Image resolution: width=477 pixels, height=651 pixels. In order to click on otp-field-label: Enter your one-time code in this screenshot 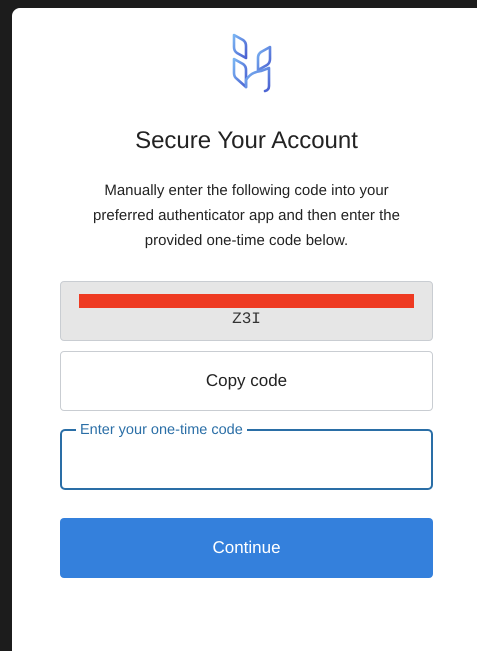, I will do `click(161, 430)`.